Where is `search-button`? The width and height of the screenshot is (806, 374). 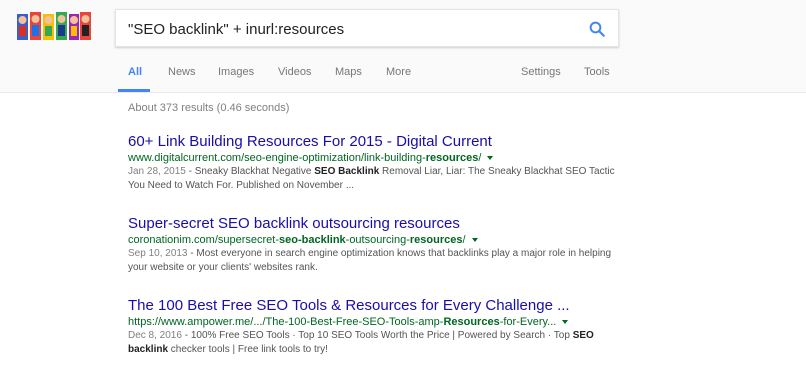
search-button is located at coordinates (597, 29).